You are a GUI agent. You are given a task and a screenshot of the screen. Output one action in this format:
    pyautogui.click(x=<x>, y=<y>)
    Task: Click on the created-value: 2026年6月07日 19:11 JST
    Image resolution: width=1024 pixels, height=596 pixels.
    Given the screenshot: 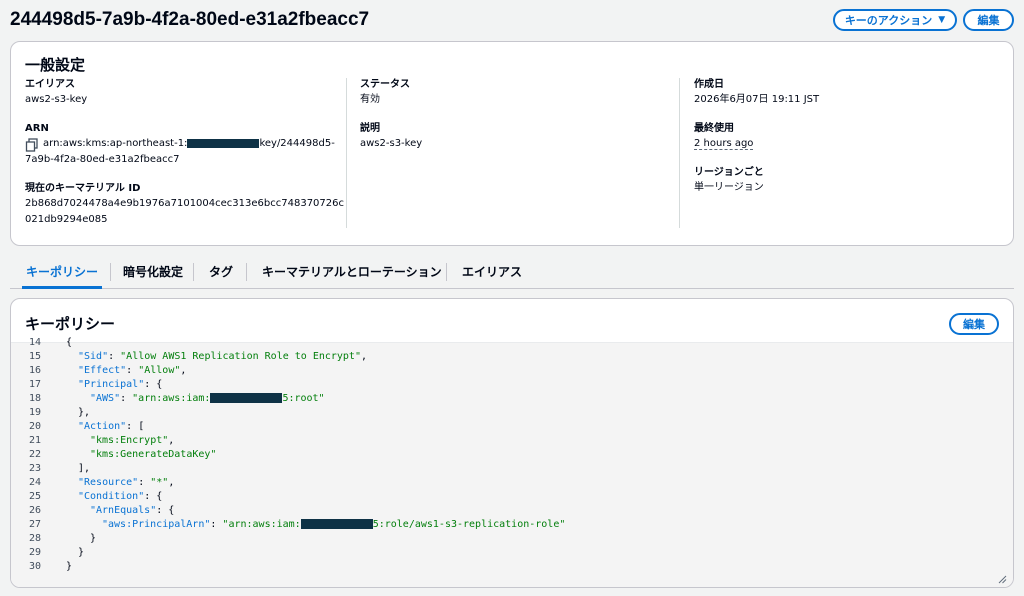 What is the action you would take?
    pyautogui.click(x=757, y=99)
    